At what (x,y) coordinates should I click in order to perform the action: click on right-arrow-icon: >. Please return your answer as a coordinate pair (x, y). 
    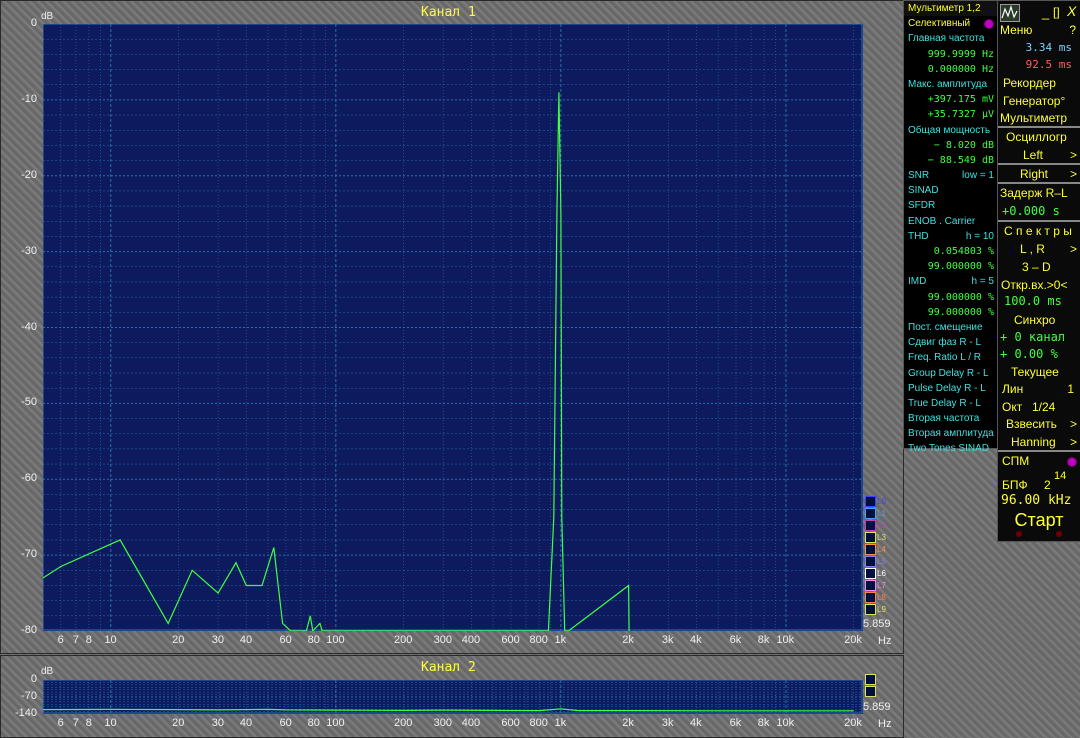
    Looking at the image, I should click on (1073, 174).